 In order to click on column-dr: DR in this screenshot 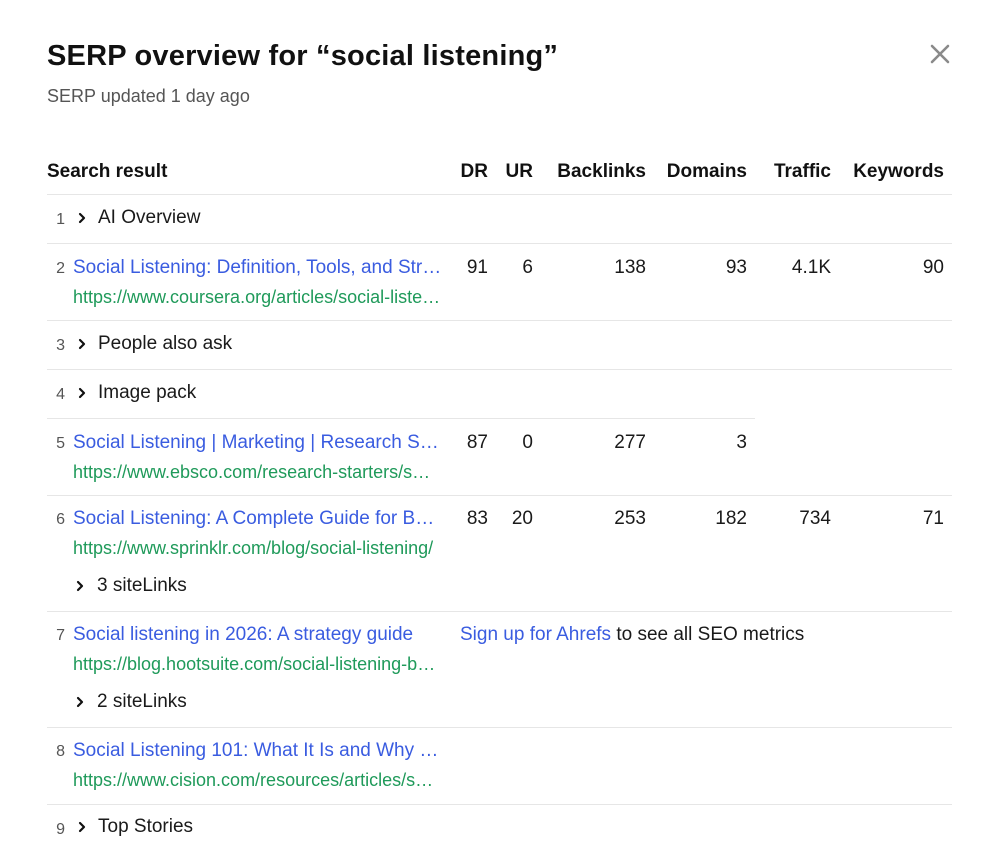, I will do `click(464, 172)`.